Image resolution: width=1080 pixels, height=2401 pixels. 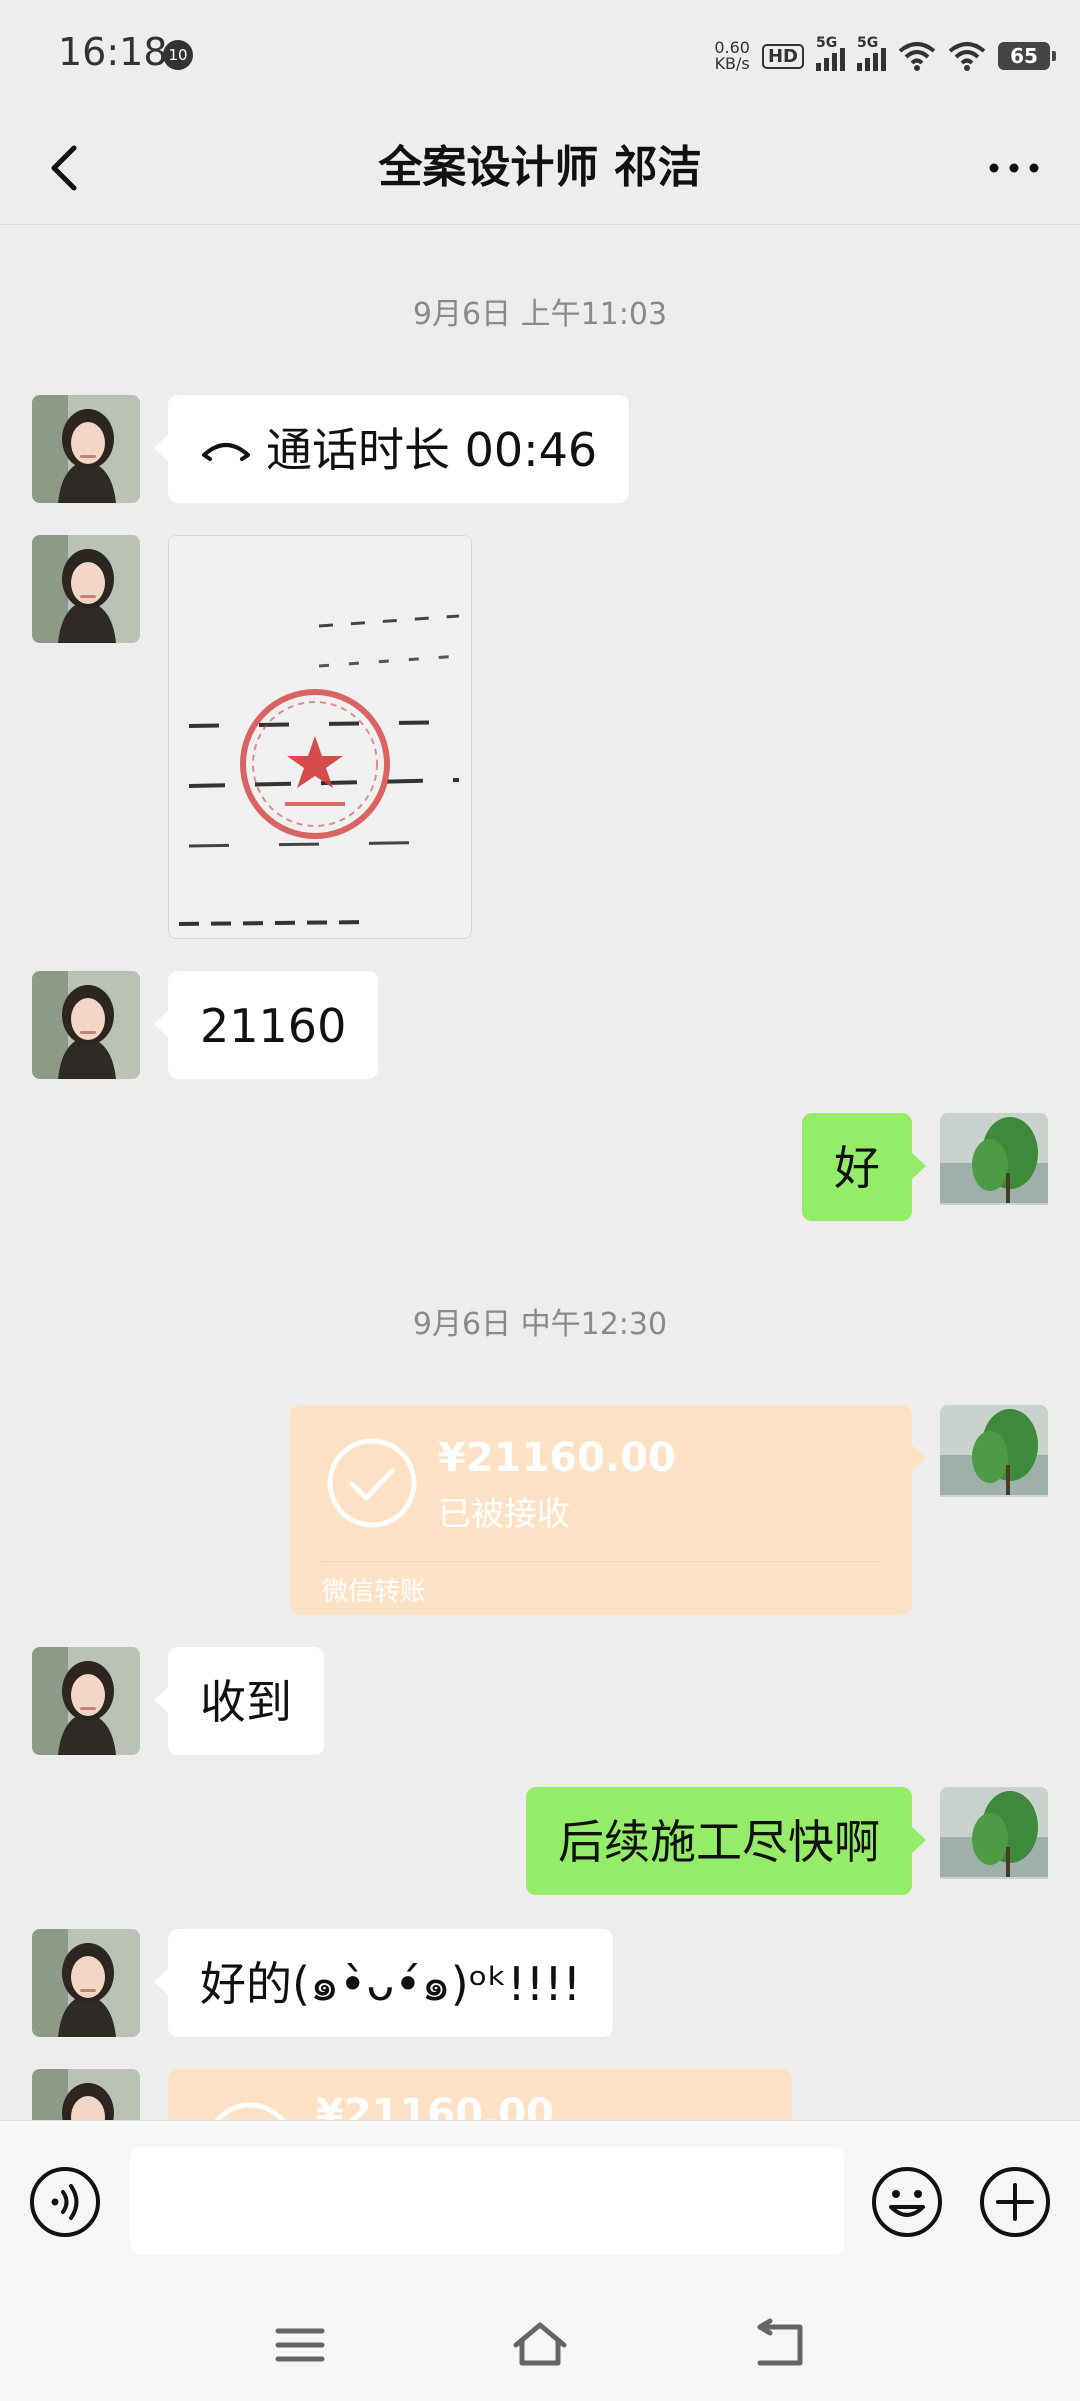 I want to click on text-message-bubble: 好的(๑•̀ᴗ•́๑)ᵒᵏ!!!!, so click(x=383, y=1983).